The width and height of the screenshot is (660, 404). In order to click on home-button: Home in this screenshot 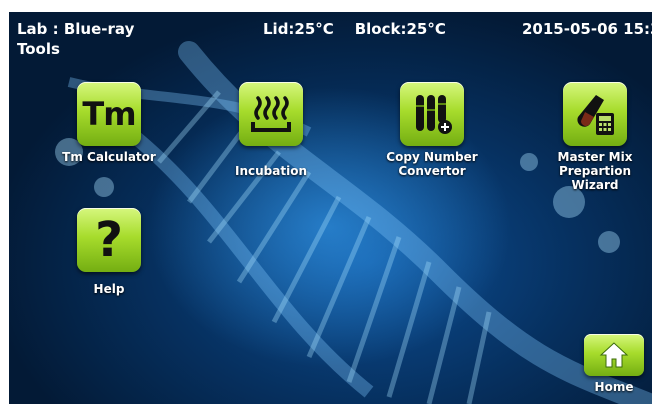, I will do `click(614, 364)`.